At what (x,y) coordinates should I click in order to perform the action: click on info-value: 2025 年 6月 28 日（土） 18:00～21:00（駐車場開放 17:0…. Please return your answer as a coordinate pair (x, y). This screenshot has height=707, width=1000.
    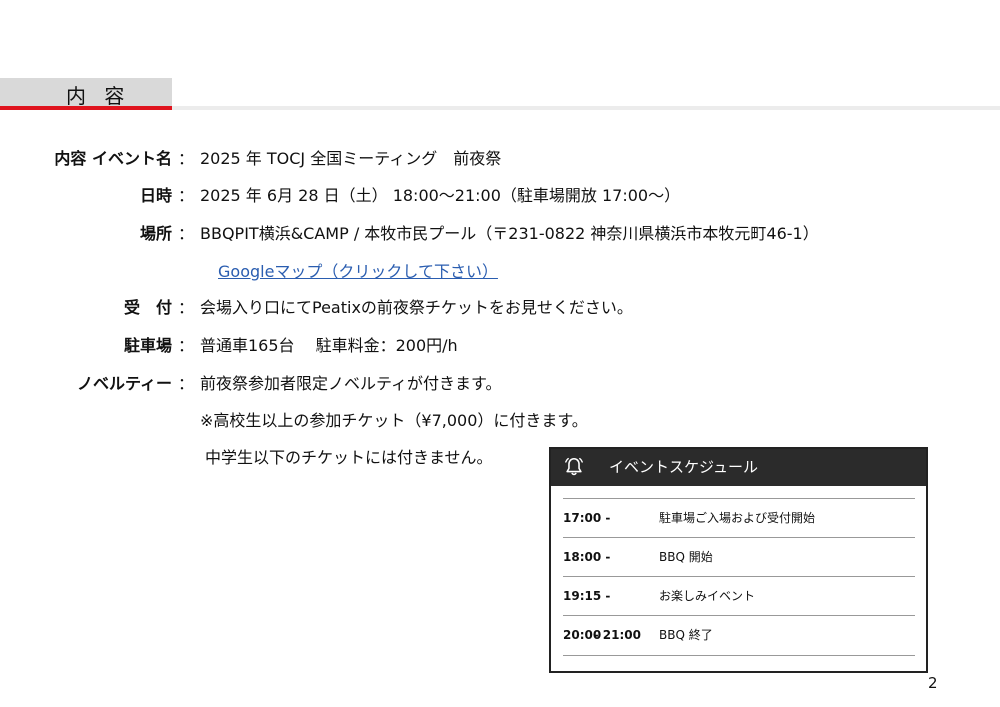
    Looking at the image, I should click on (440, 195).